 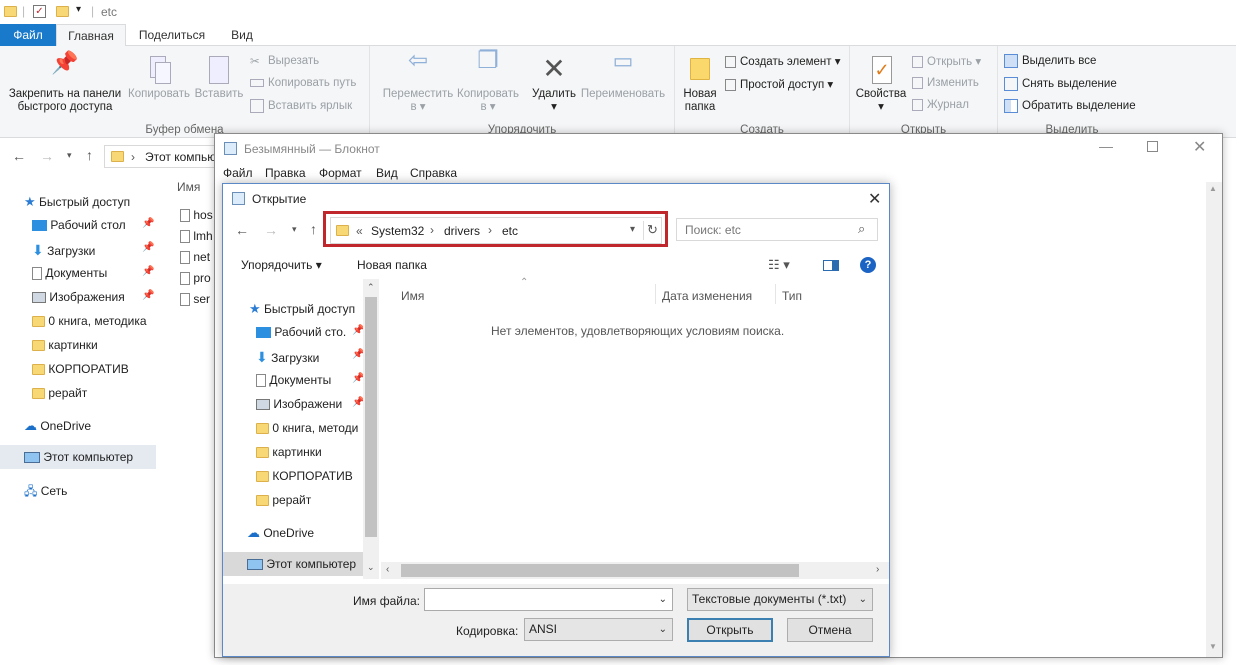 I want to click on nav-desktop: Рабочий стол 📌, so click(x=93, y=225).